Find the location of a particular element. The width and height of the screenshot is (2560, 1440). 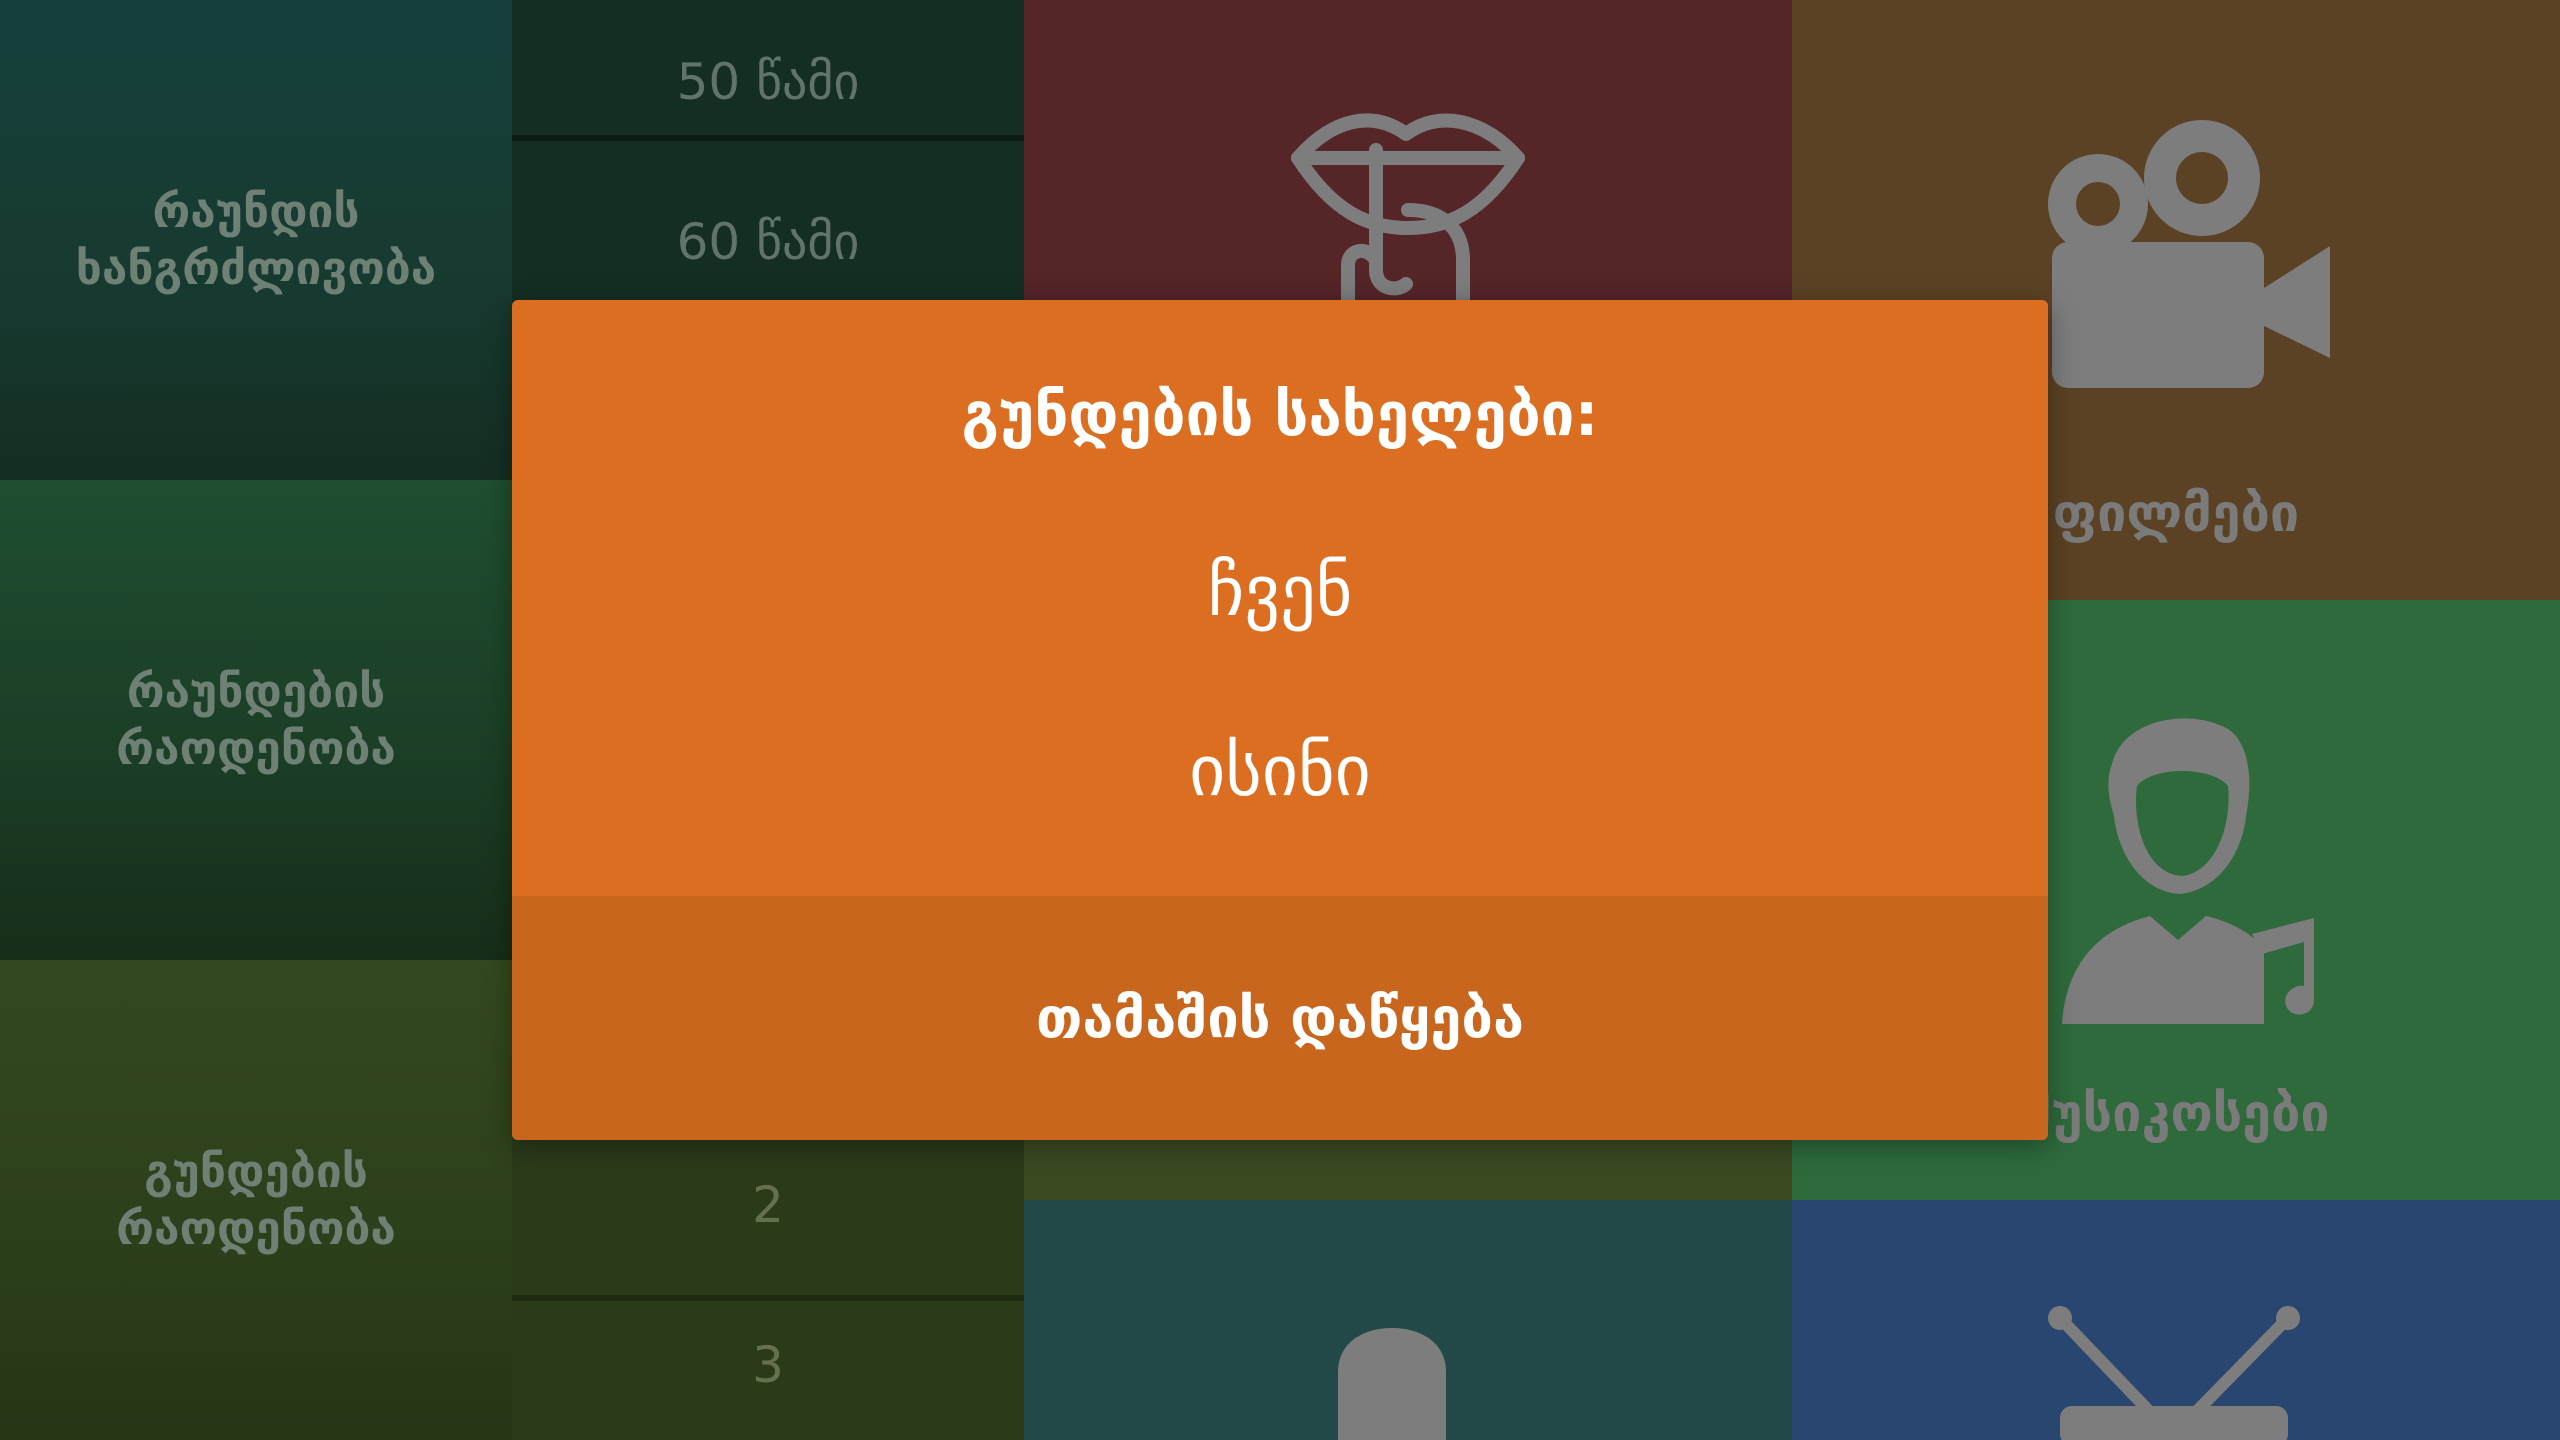

setting-team-count: გუნდების რაოდენობა is located at coordinates (256, 1200).